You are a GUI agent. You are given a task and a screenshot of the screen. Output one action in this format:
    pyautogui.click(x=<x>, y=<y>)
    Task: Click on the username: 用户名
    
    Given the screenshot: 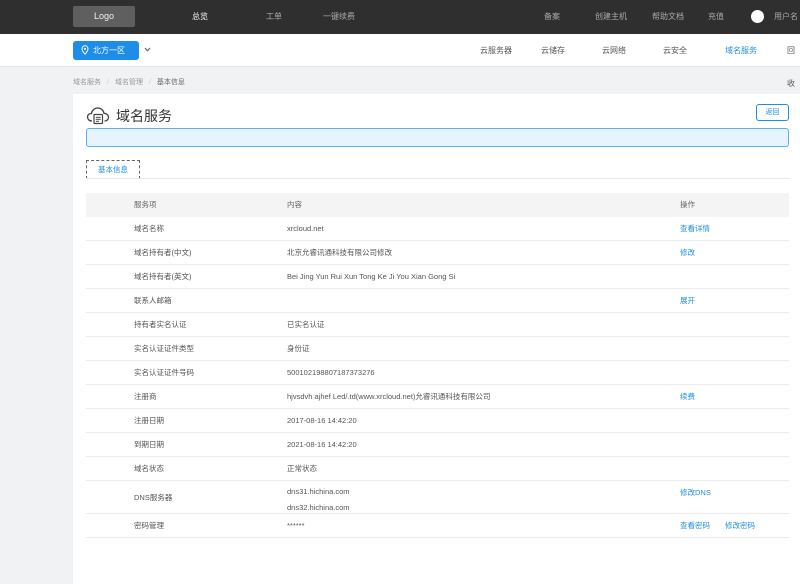 What is the action you would take?
    pyautogui.click(x=786, y=17)
    